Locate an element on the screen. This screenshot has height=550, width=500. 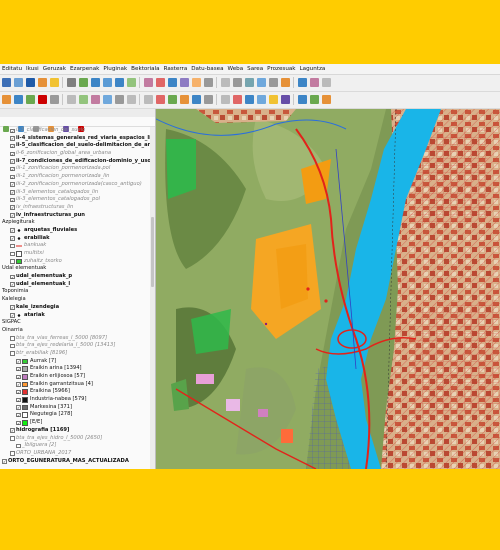
layer-row: ✓ Eraikin erlijiosoa [57] is located at coordinates (75, 377).